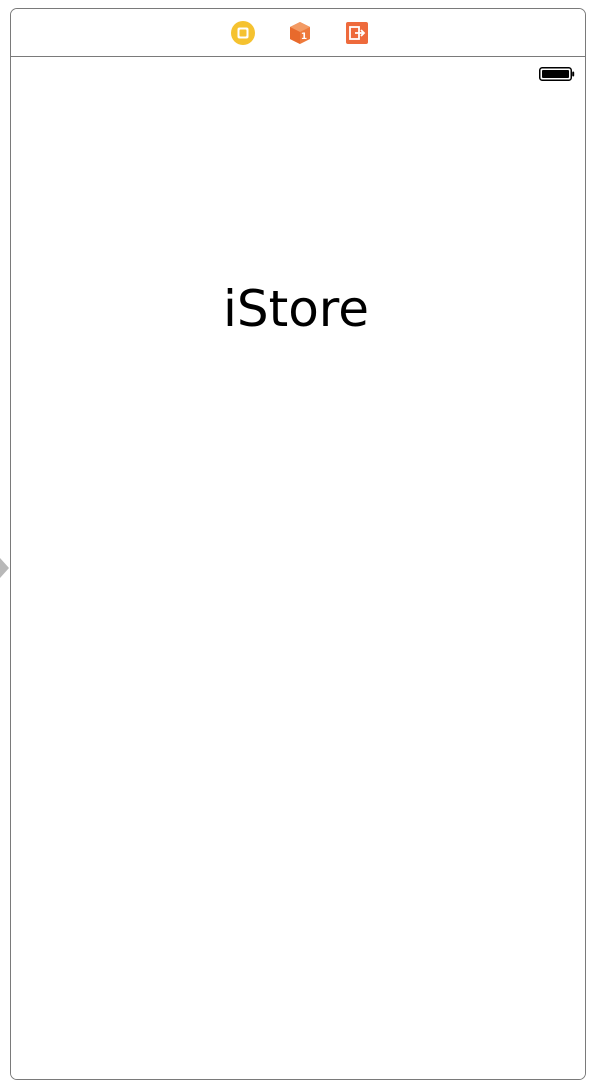  Describe the element at coordinates (557, 74) in the screenshot. I see `battery-icon` at that location.